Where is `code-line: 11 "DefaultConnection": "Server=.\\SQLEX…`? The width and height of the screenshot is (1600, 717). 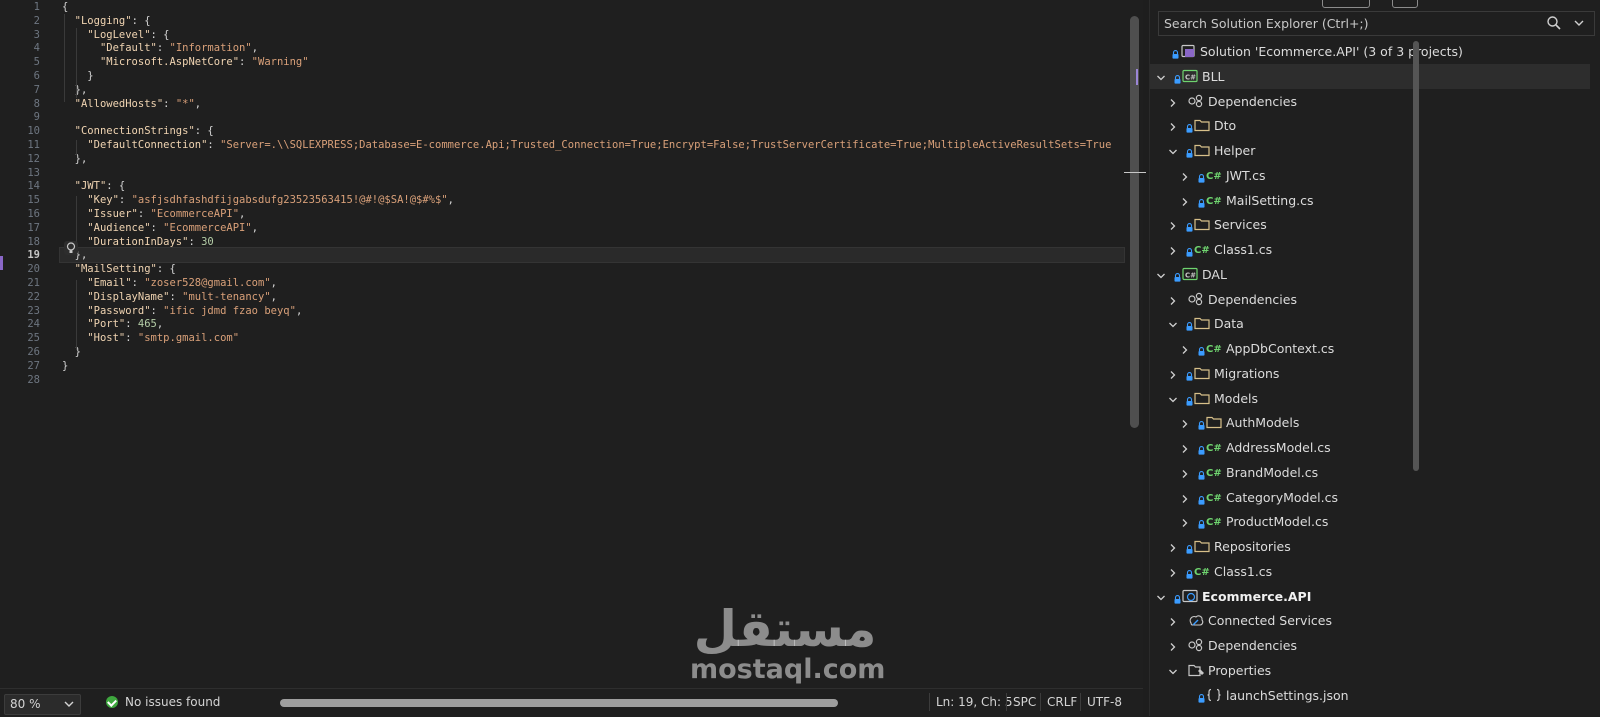 code-line: 11 "DefaultConnection": "Server=.\\SQLEX… is located at coordinates (564, 145).